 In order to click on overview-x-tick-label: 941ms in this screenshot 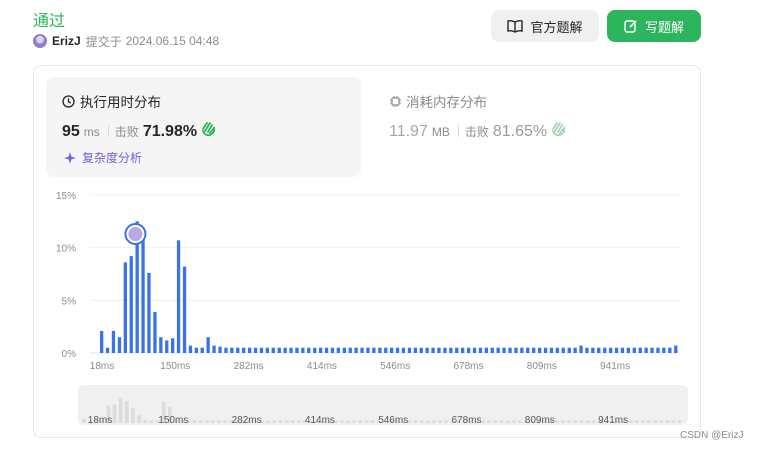, I will do `click(613, 420)`.